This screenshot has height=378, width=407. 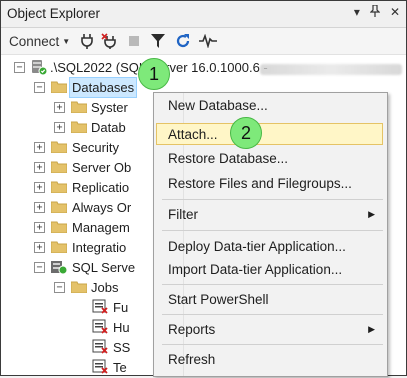 I want to click on always-on-label: Always Or, so click(x=102, y=207).